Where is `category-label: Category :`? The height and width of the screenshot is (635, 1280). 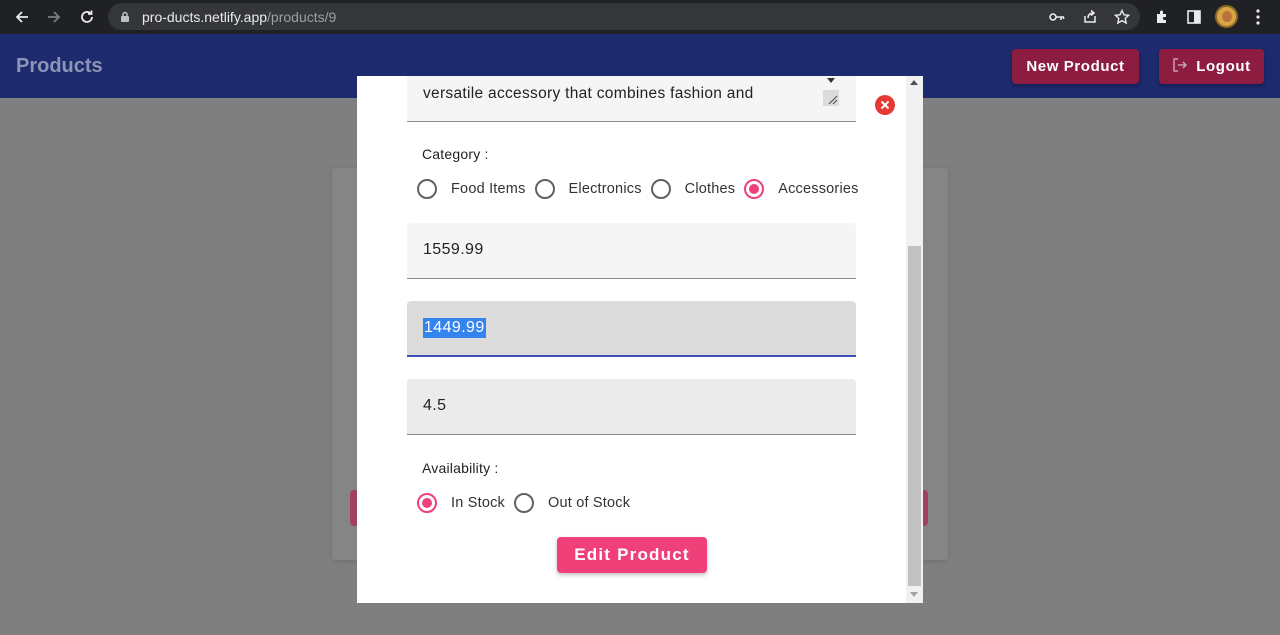
category-label: Category : is located at coordinates (455, 154).